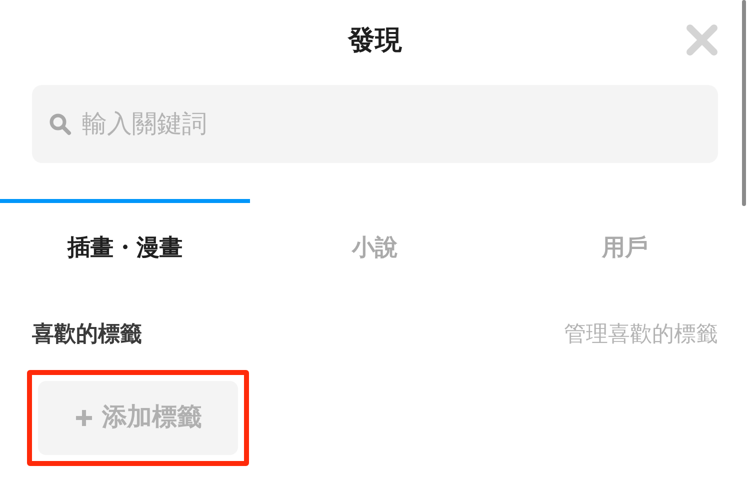 This screenshot has height=501, width=750. I want to click on search-field: 輸入關鍵詞, so click(375, 124).